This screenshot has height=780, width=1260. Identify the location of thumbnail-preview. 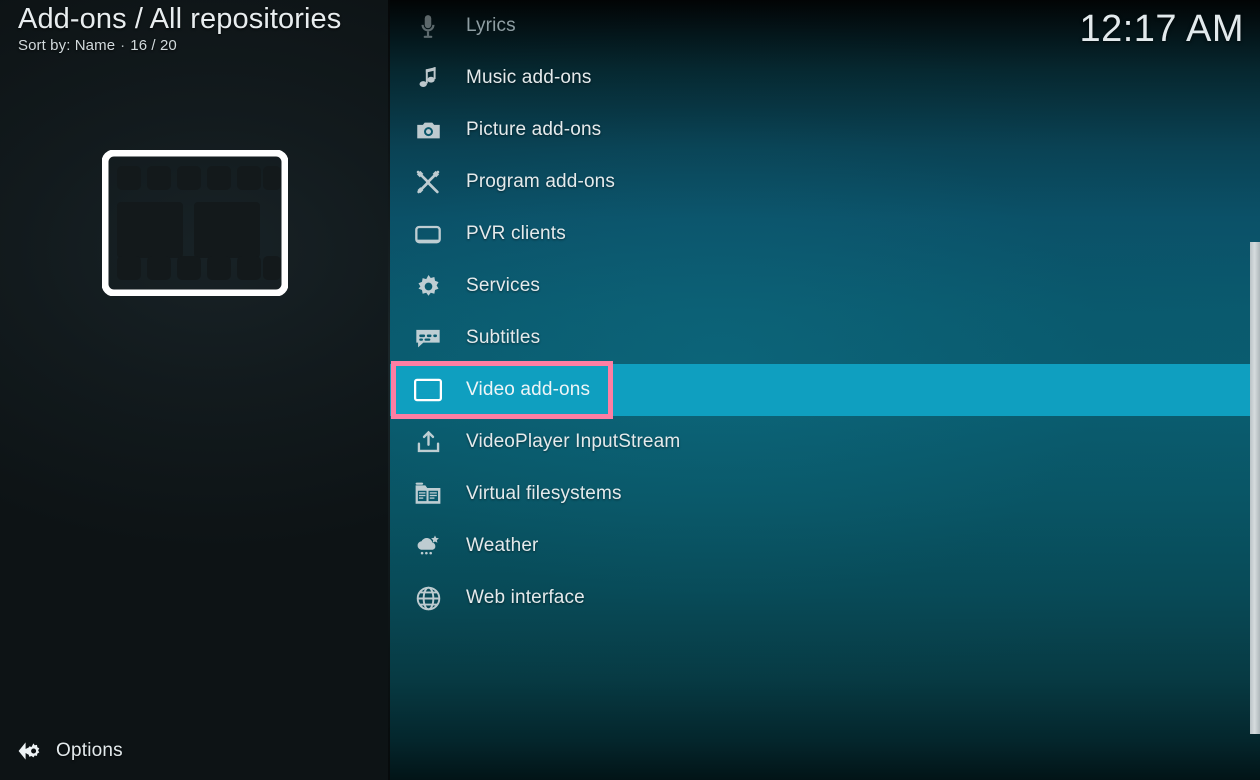
(195, 223).